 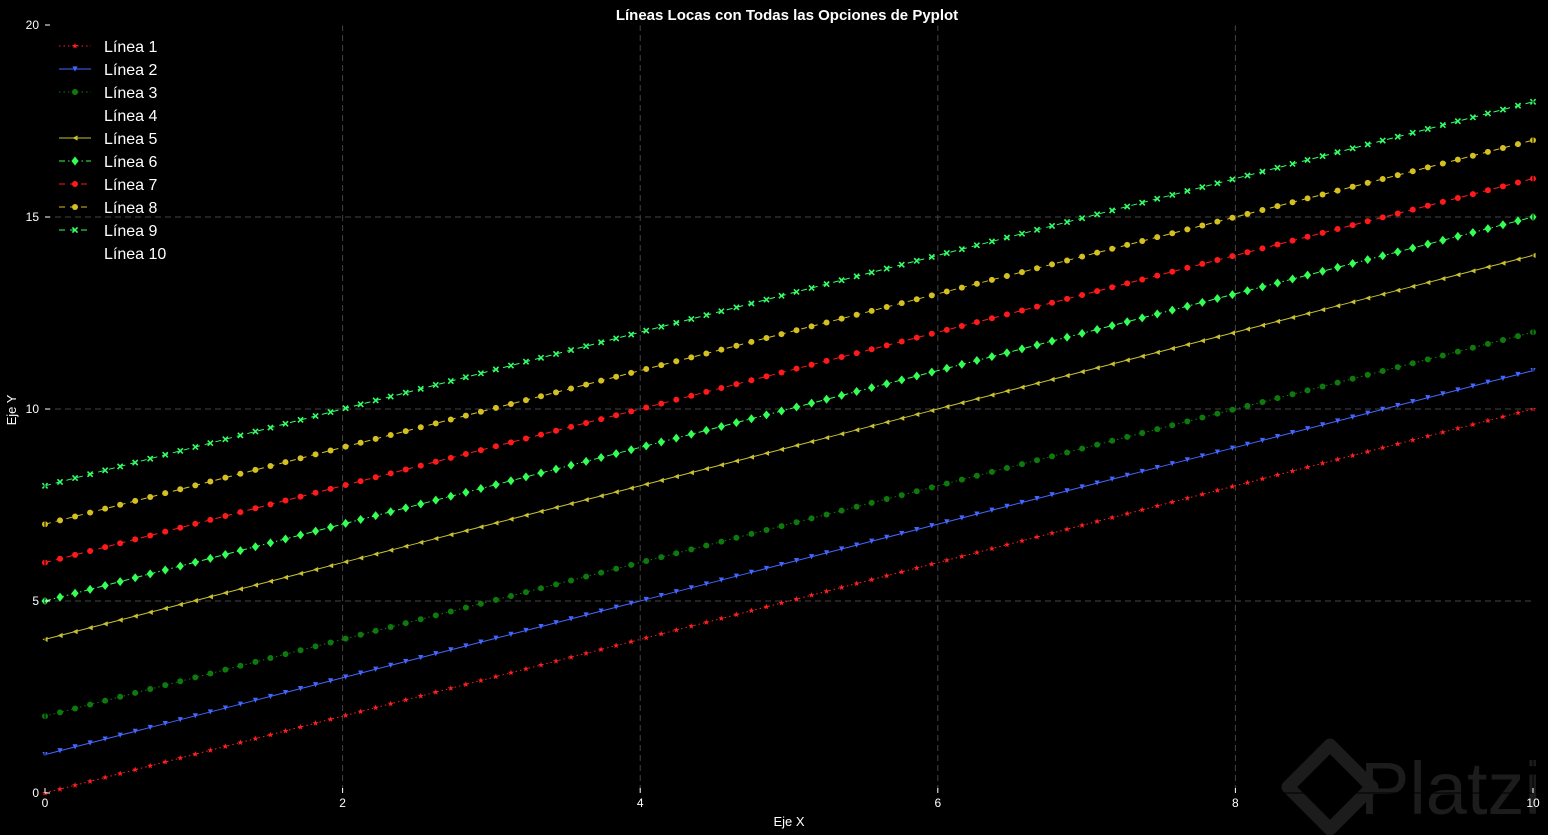 What do you see at coordinates (130, 162) in the screenshot?
I see `legend-label: Línea 6` at bounding box center [130, 162].